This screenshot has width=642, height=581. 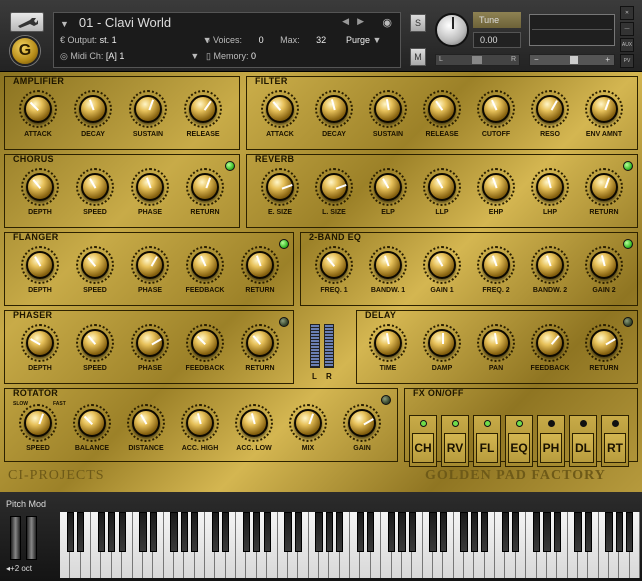 I want to click on piano-keyboard, so click(x=350, y=545).